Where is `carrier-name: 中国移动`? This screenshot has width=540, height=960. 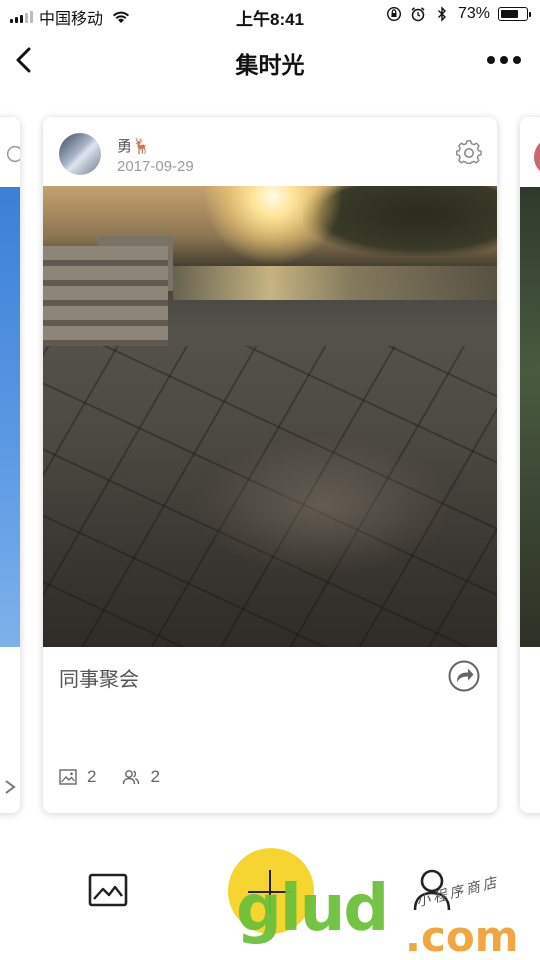
carrier-name: 中国移动 is located at coordinates (71, 19).